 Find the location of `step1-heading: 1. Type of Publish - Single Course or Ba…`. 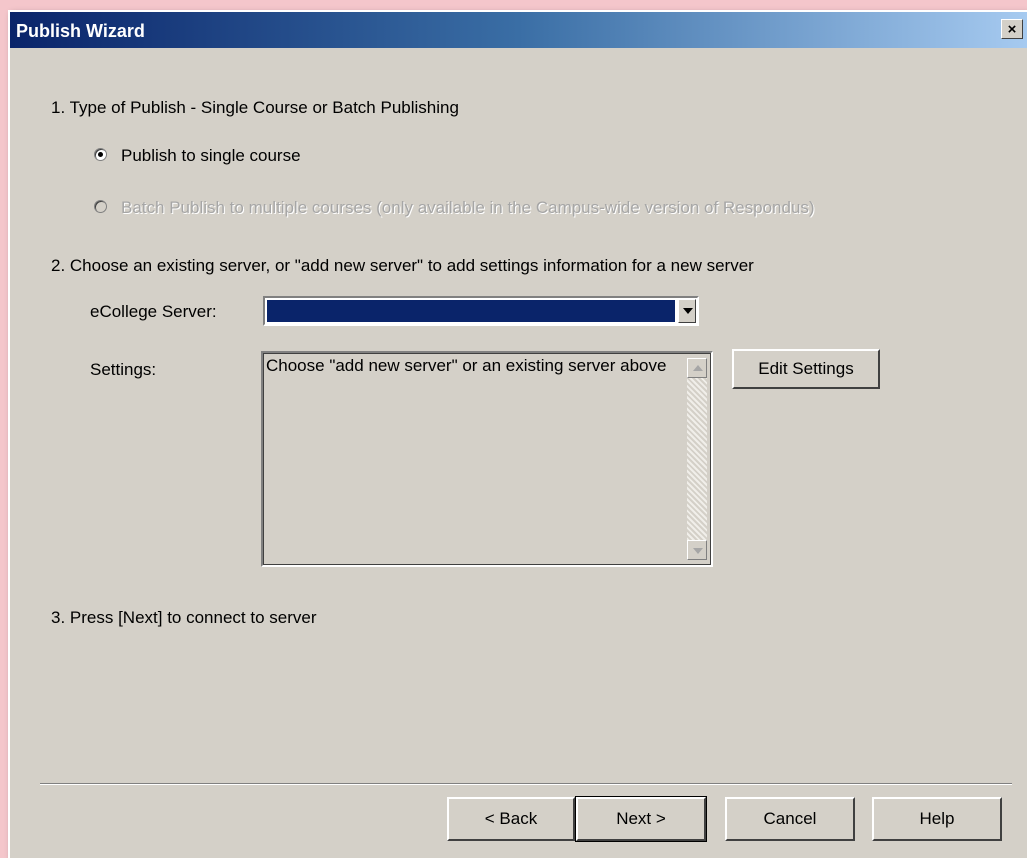

step1-heading: 1. Type of Publish - Single Course or Ba… is located at coordinates (255, 107).